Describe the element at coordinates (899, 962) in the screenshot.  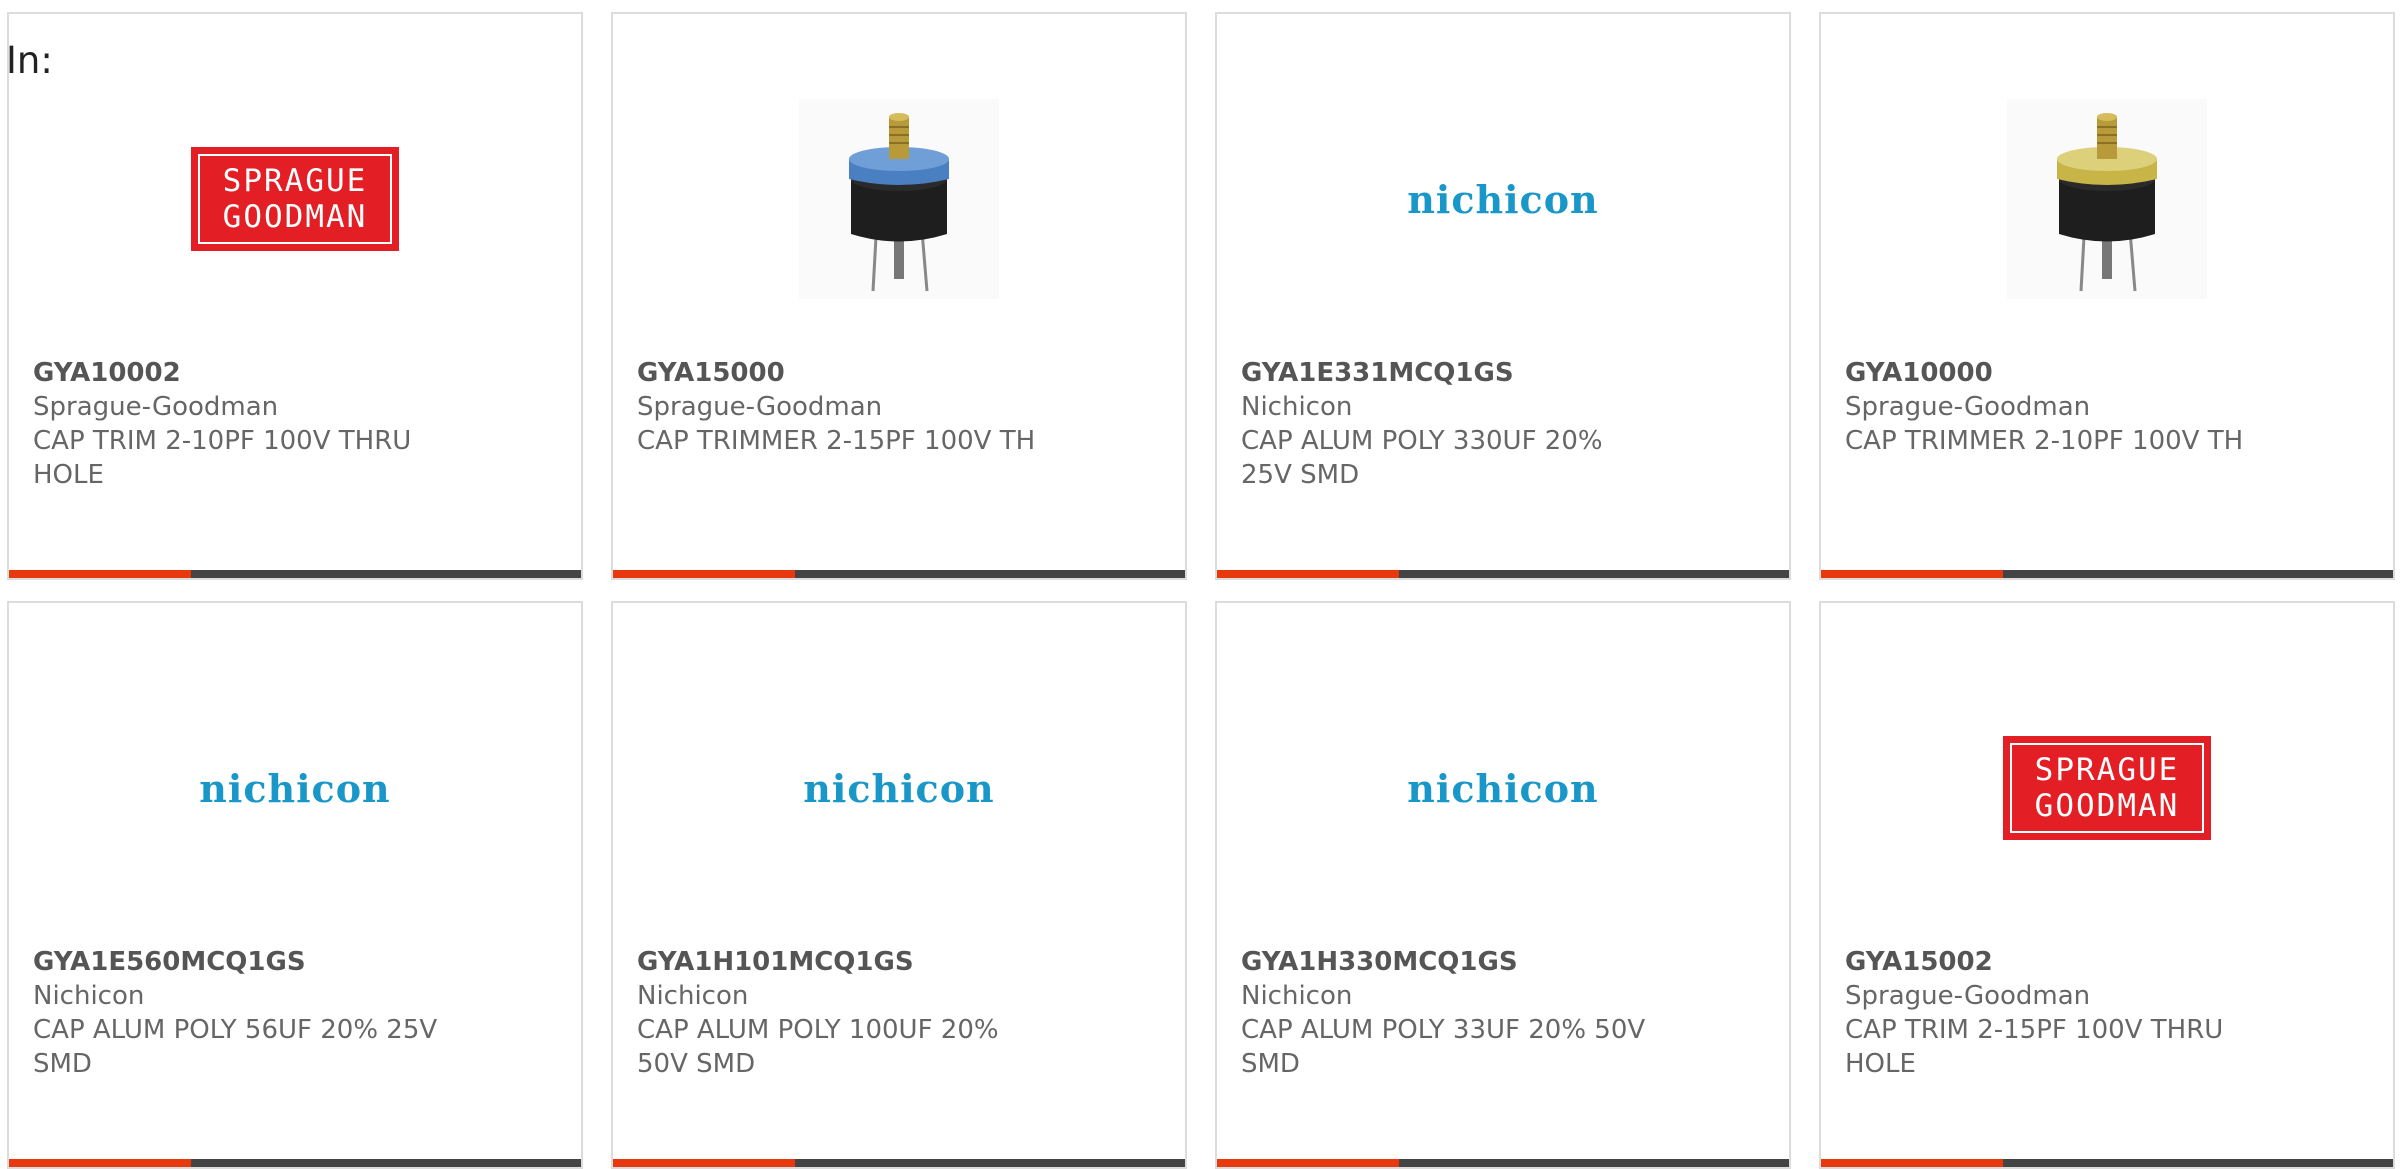
I see `part-number: GYA1H101MCQ1GS` at that location.